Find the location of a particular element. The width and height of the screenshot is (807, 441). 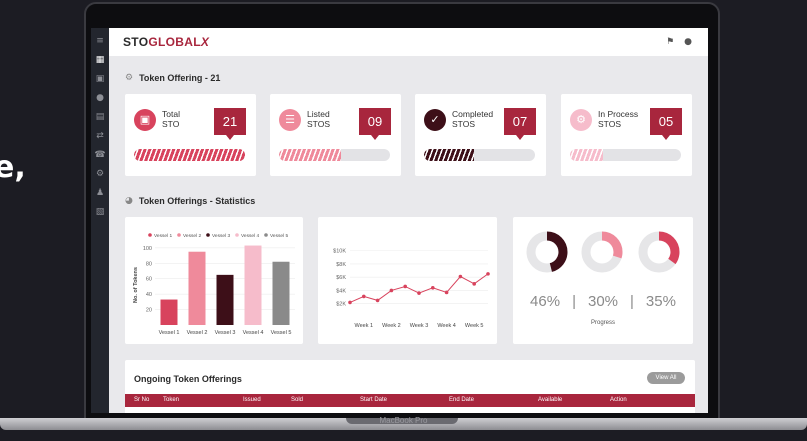

x-tick-label: Week 3 is located at coordinates (419, 326).